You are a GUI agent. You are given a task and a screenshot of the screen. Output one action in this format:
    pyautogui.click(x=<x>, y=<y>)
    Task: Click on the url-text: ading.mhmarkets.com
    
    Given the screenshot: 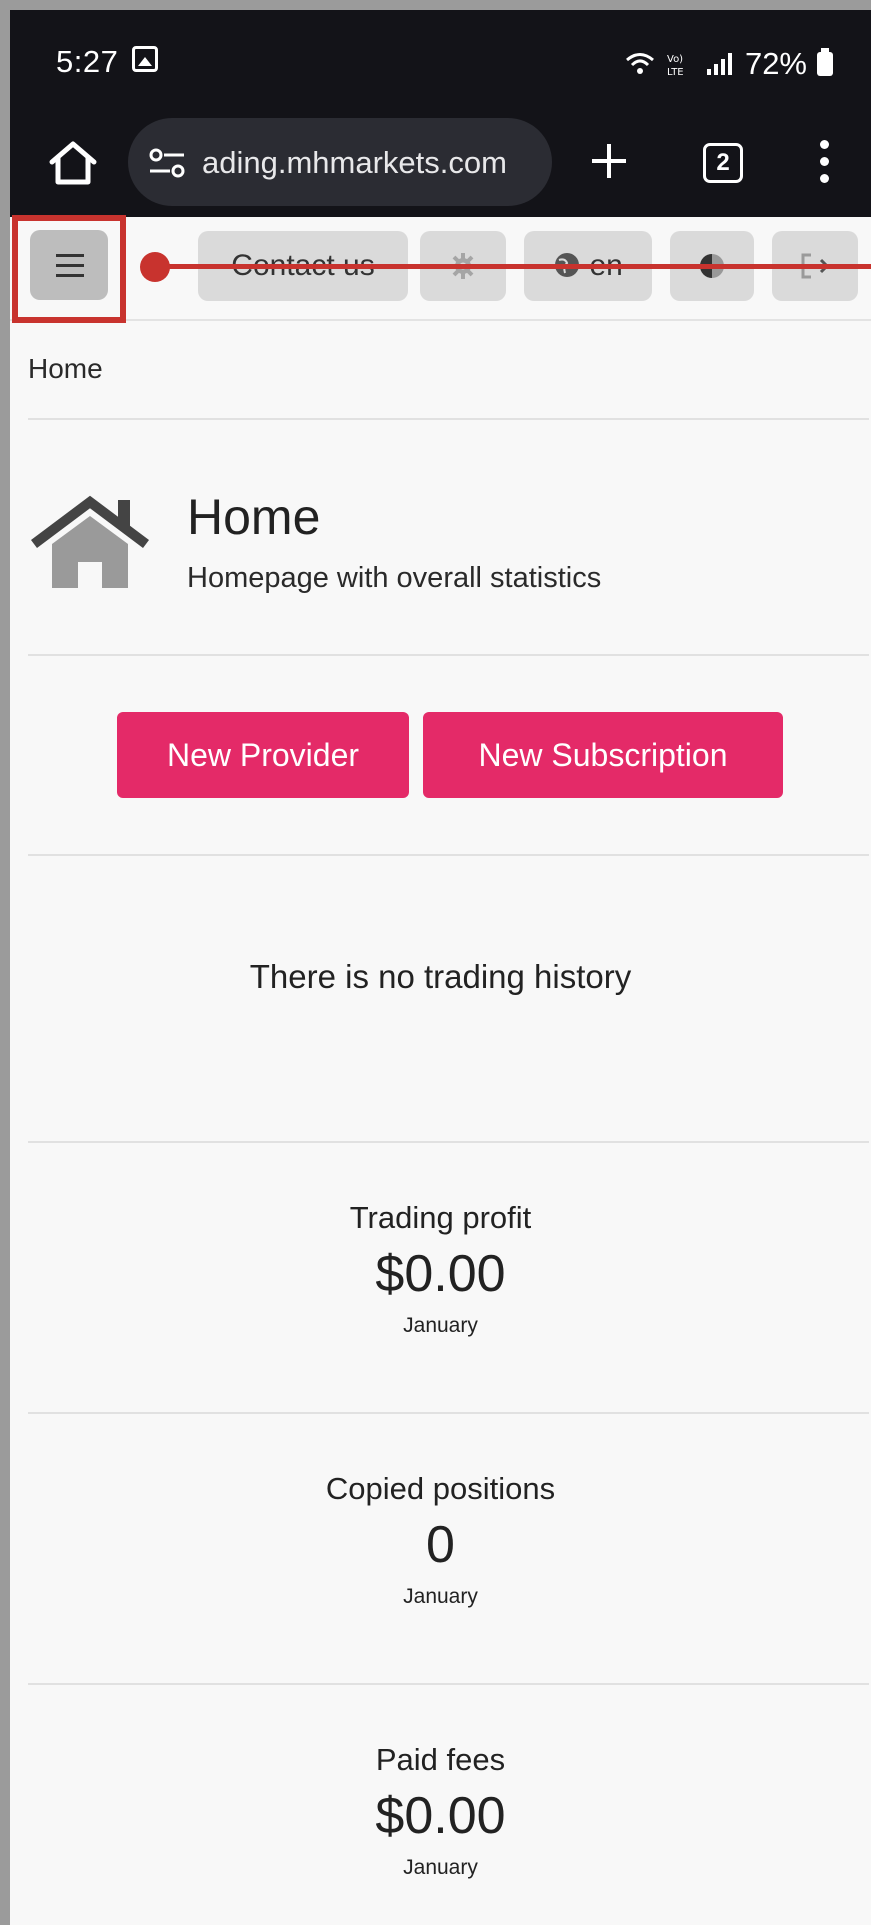 What is the action you would take?
    pyautogui.click(x=354, y=163)
    